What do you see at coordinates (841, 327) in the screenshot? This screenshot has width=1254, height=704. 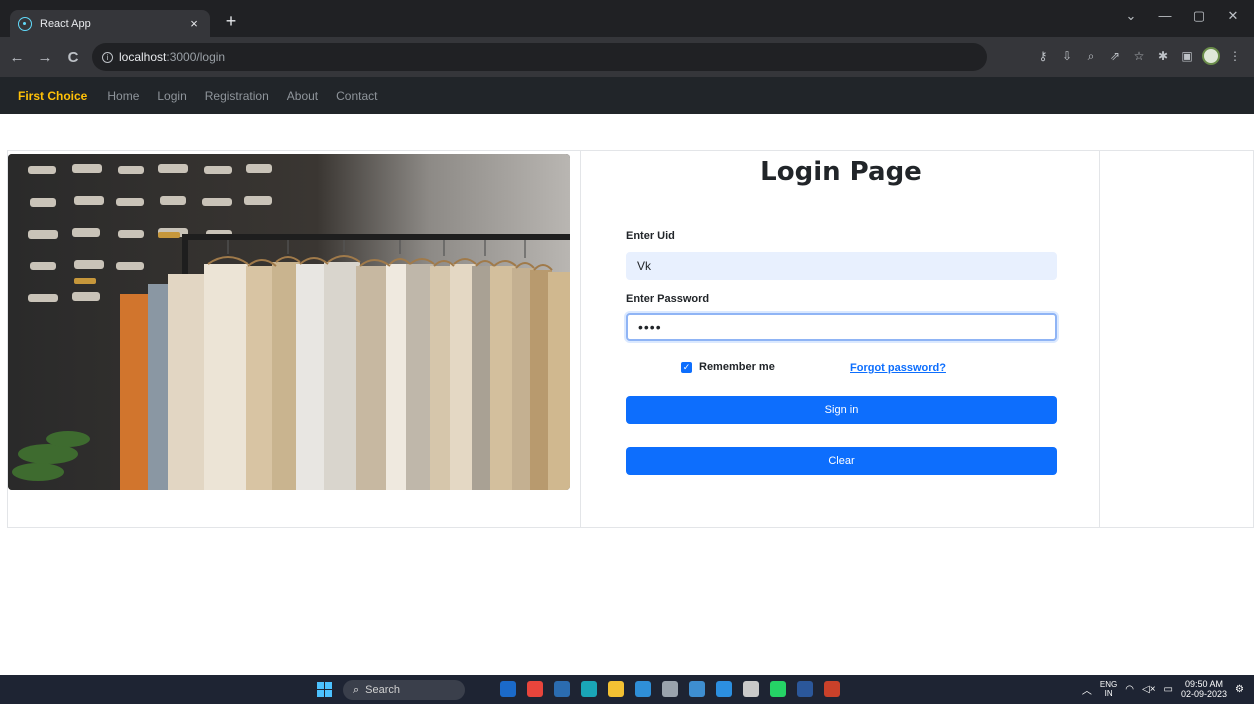 I see `password-input: ••••` at bounding box center [841, 327].